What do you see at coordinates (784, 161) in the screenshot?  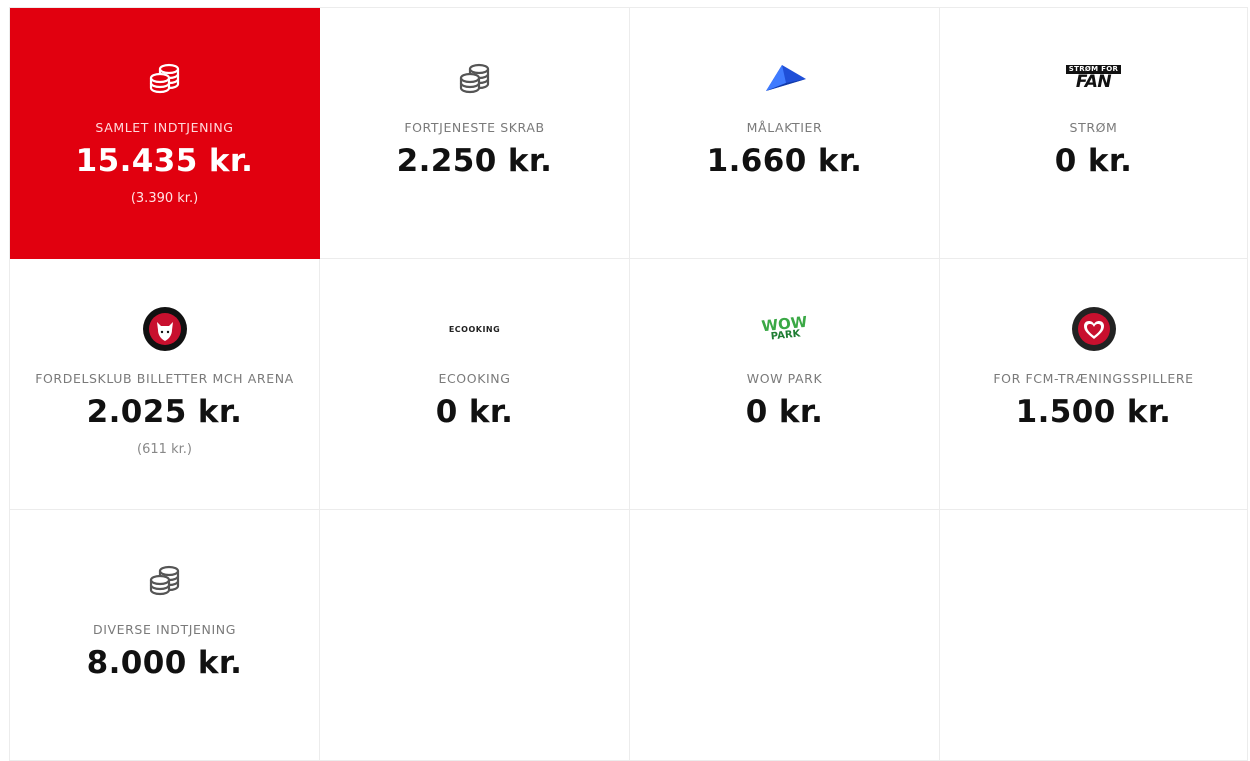 I see `card-value: 1.660 kr.` at bounding box center [784, 161].